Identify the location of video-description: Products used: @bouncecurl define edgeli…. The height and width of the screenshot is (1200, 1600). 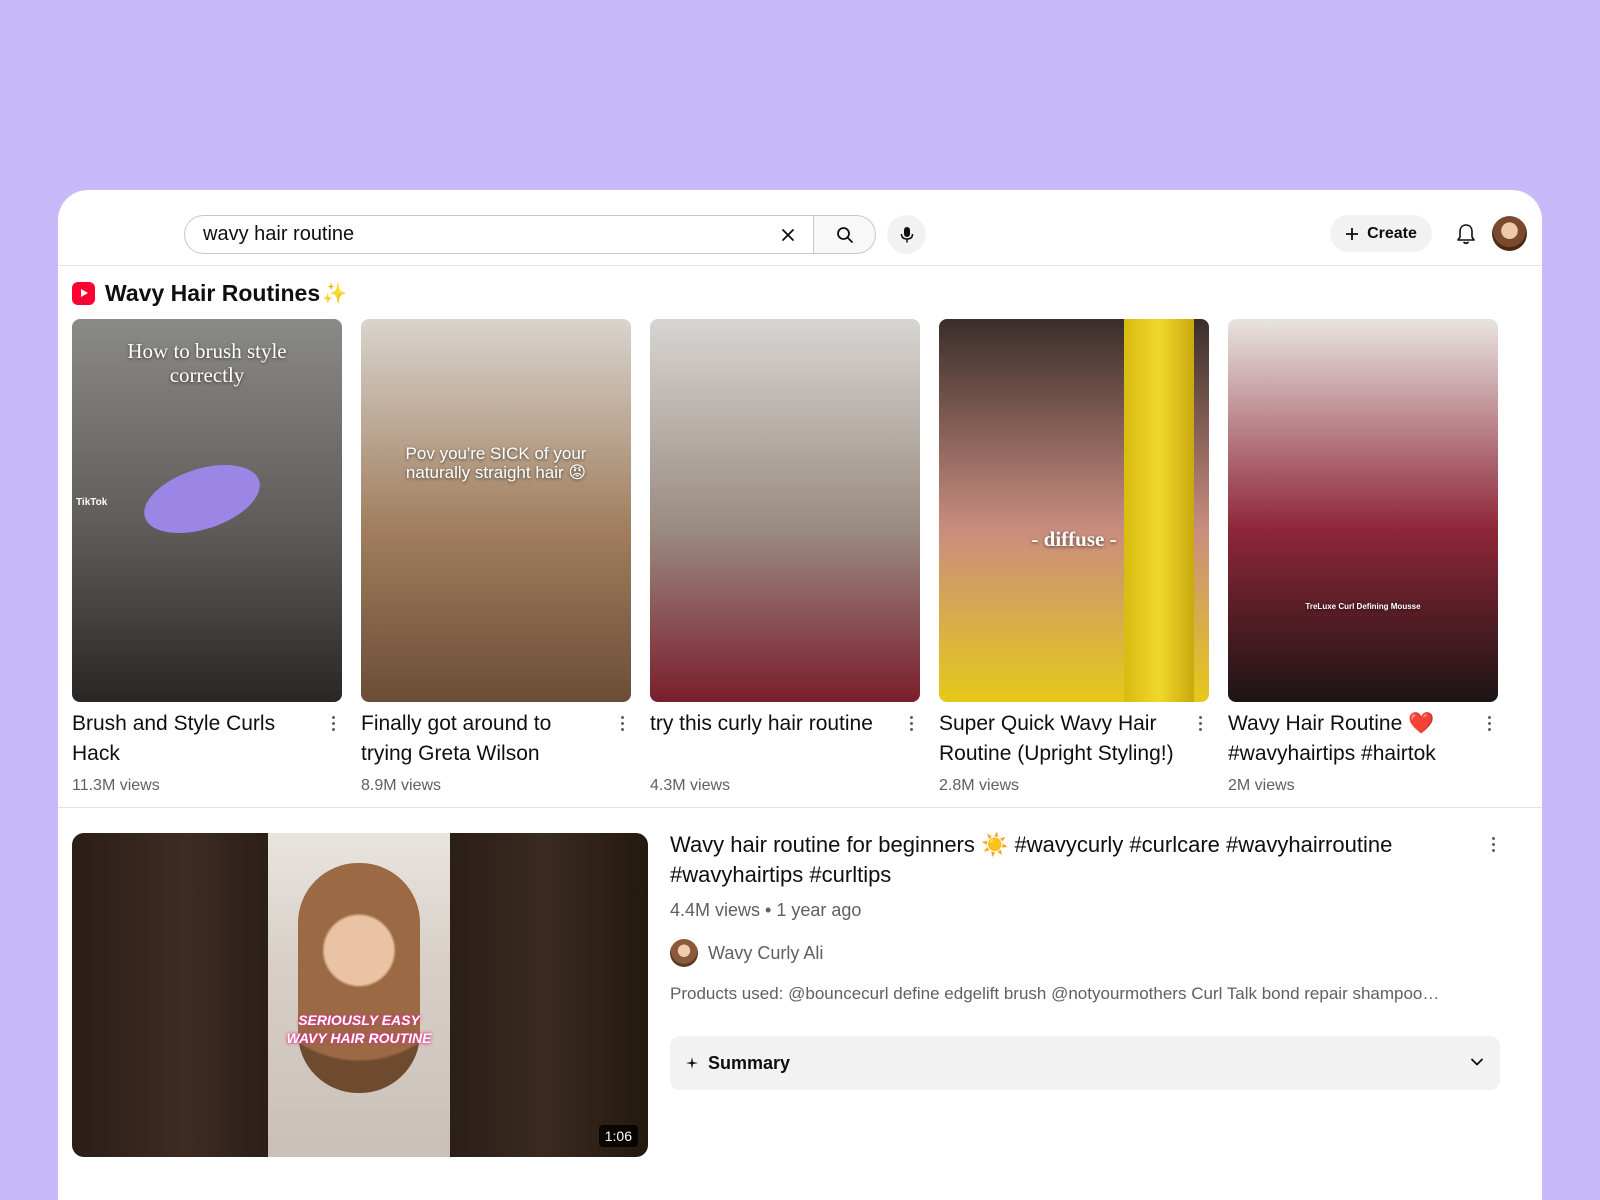
(1055, 993).